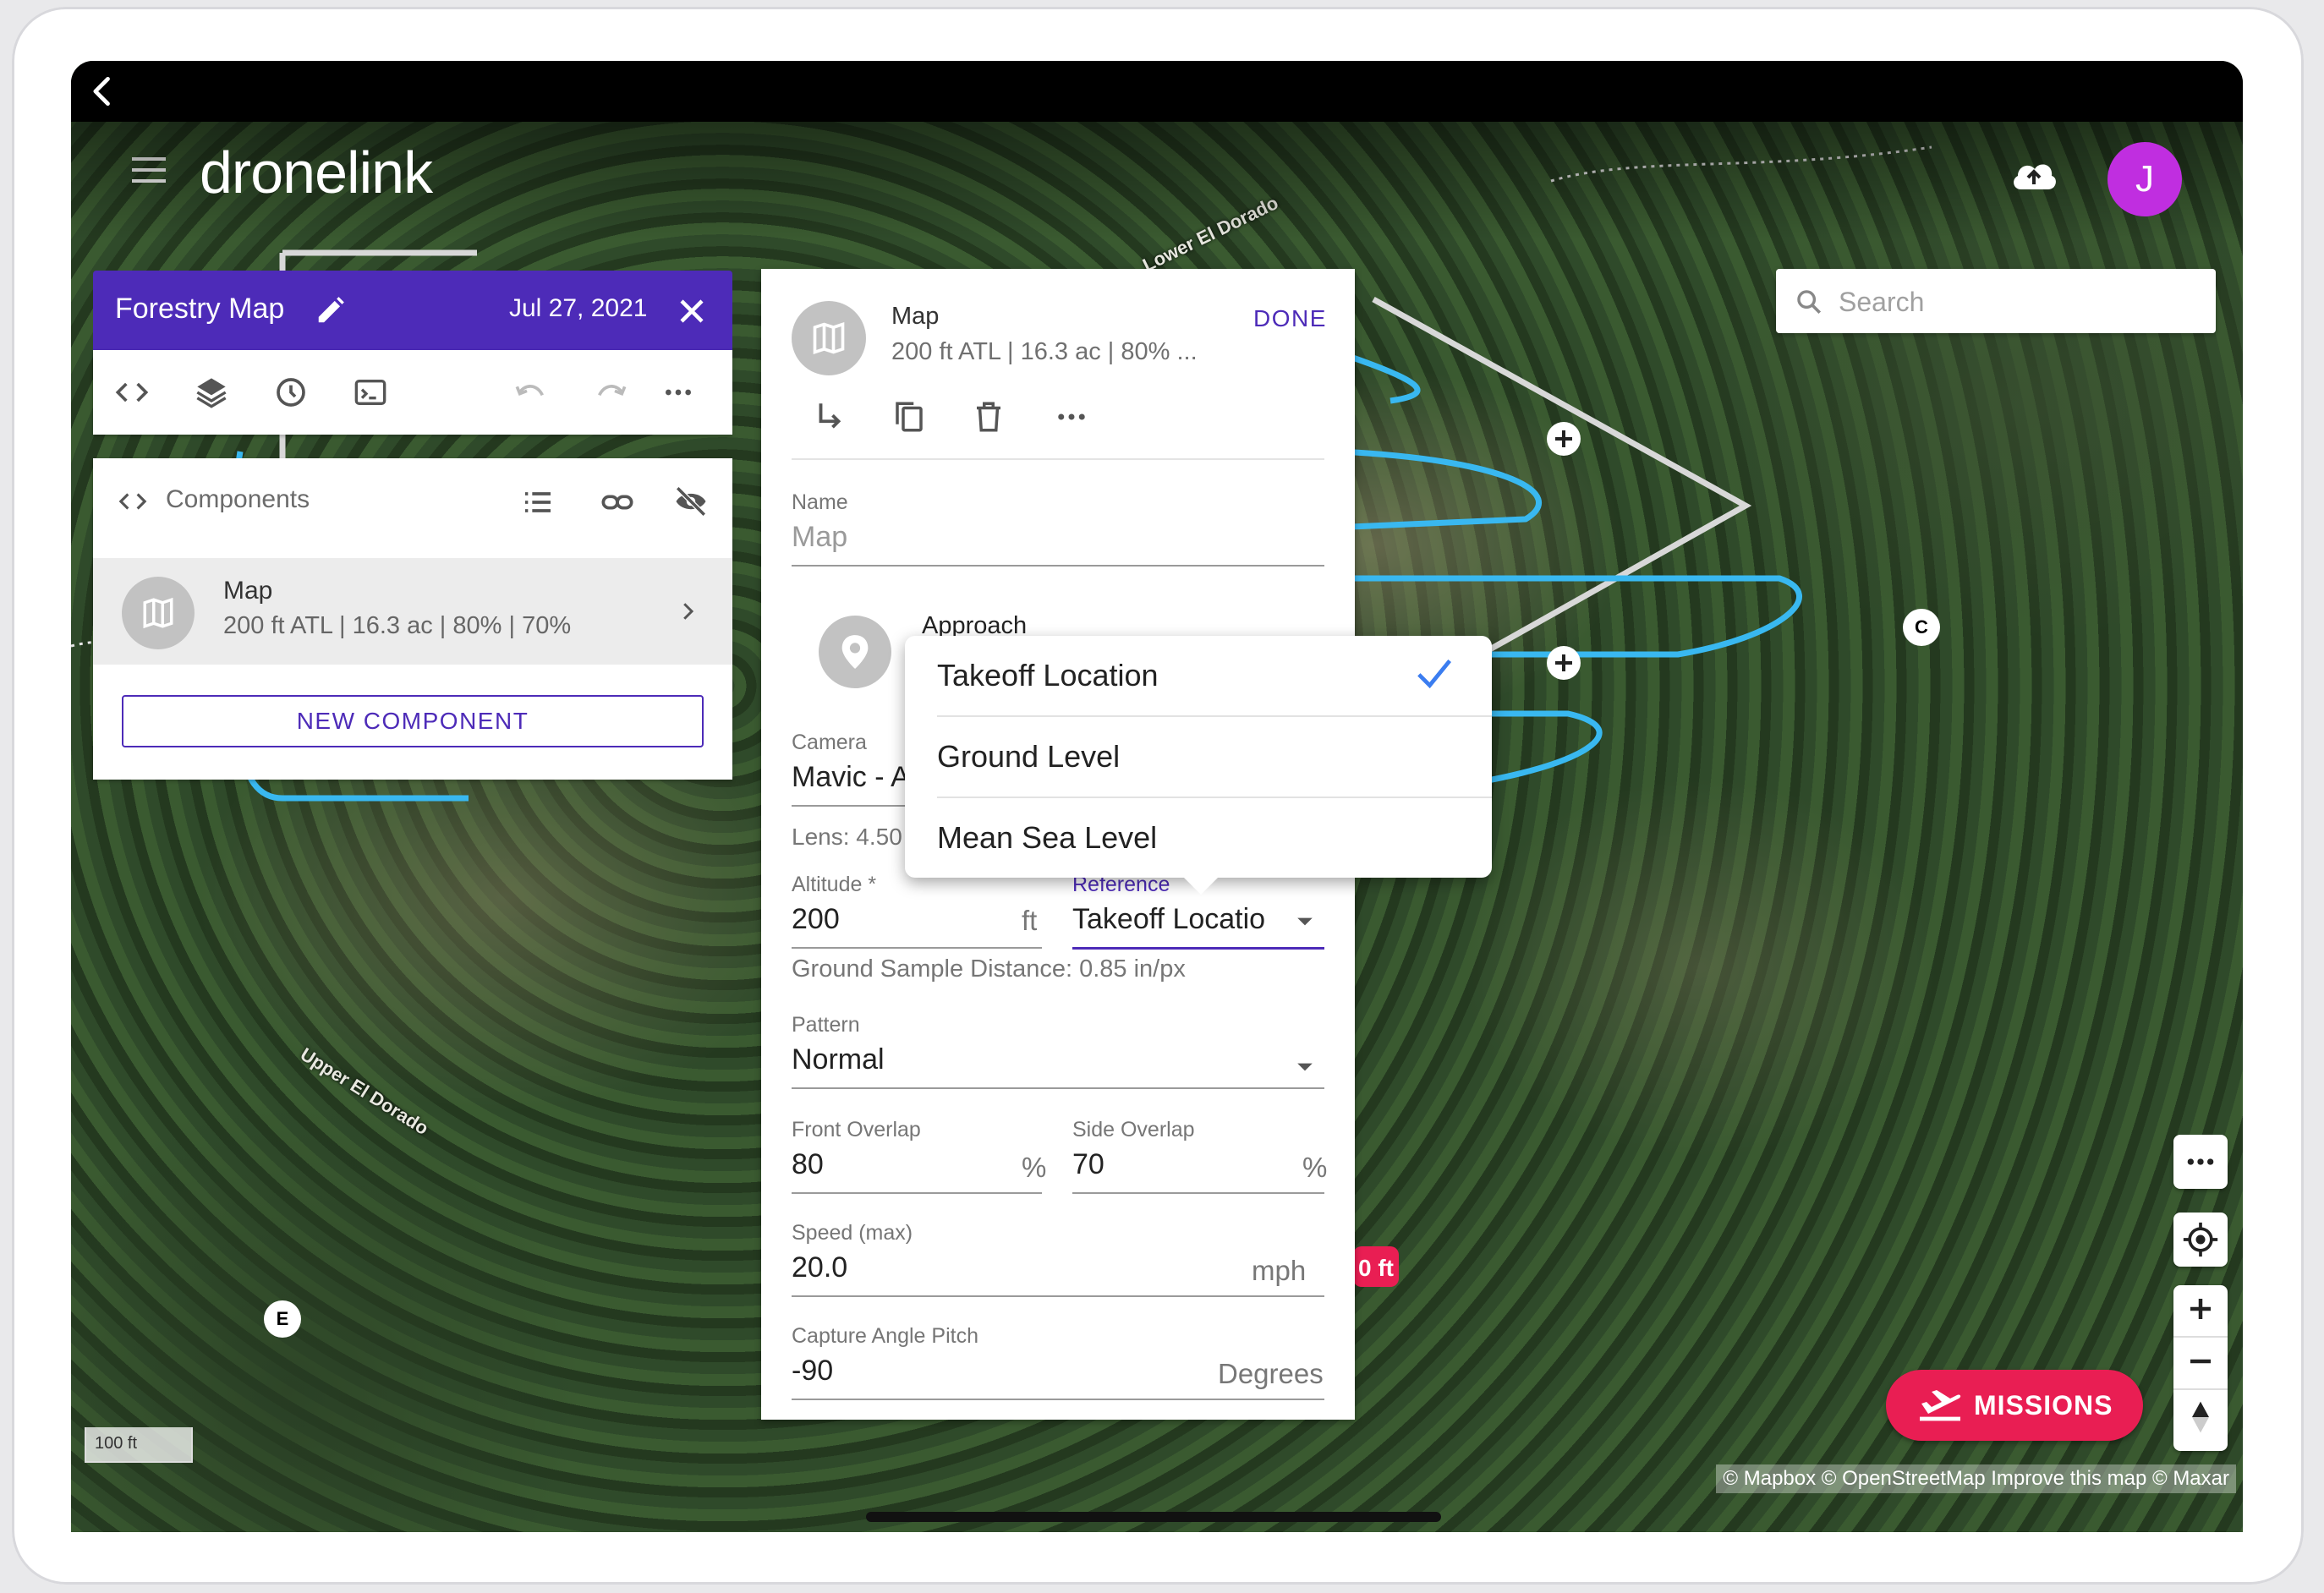 The height and width of the screenshot is (1593, 2324). What do you see at coordinates (692, 311) in the screenshot?
I see `close-icon` at bounding box center [692, 311].